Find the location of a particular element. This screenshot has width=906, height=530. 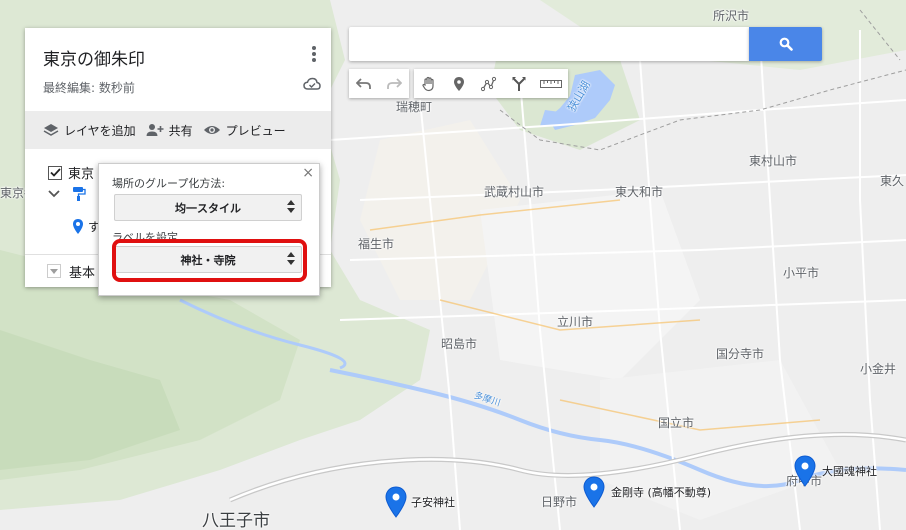

share-label: 共有 is located at coordinates (180, 130).